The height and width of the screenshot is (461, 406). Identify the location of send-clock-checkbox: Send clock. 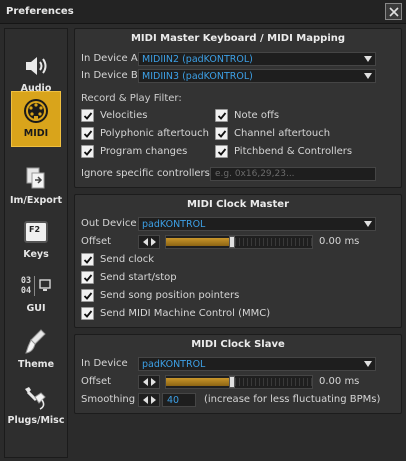
(117, 259).